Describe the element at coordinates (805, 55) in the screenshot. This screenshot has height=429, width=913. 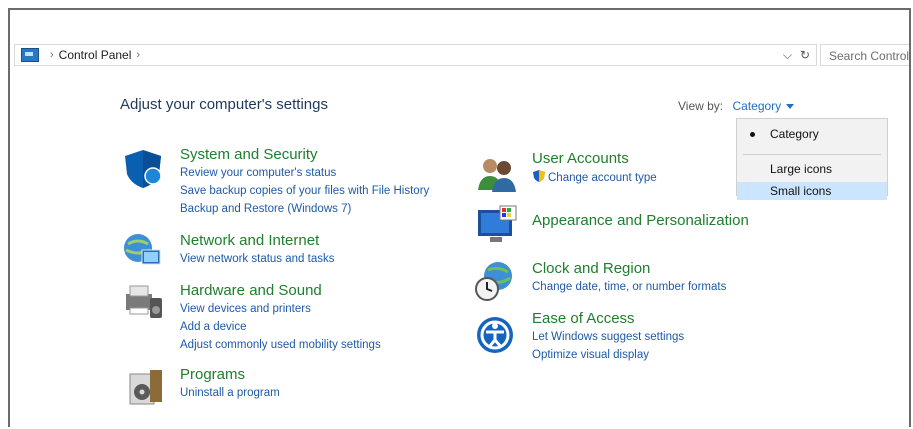
I see `refresh-icon: ↻` at that location.